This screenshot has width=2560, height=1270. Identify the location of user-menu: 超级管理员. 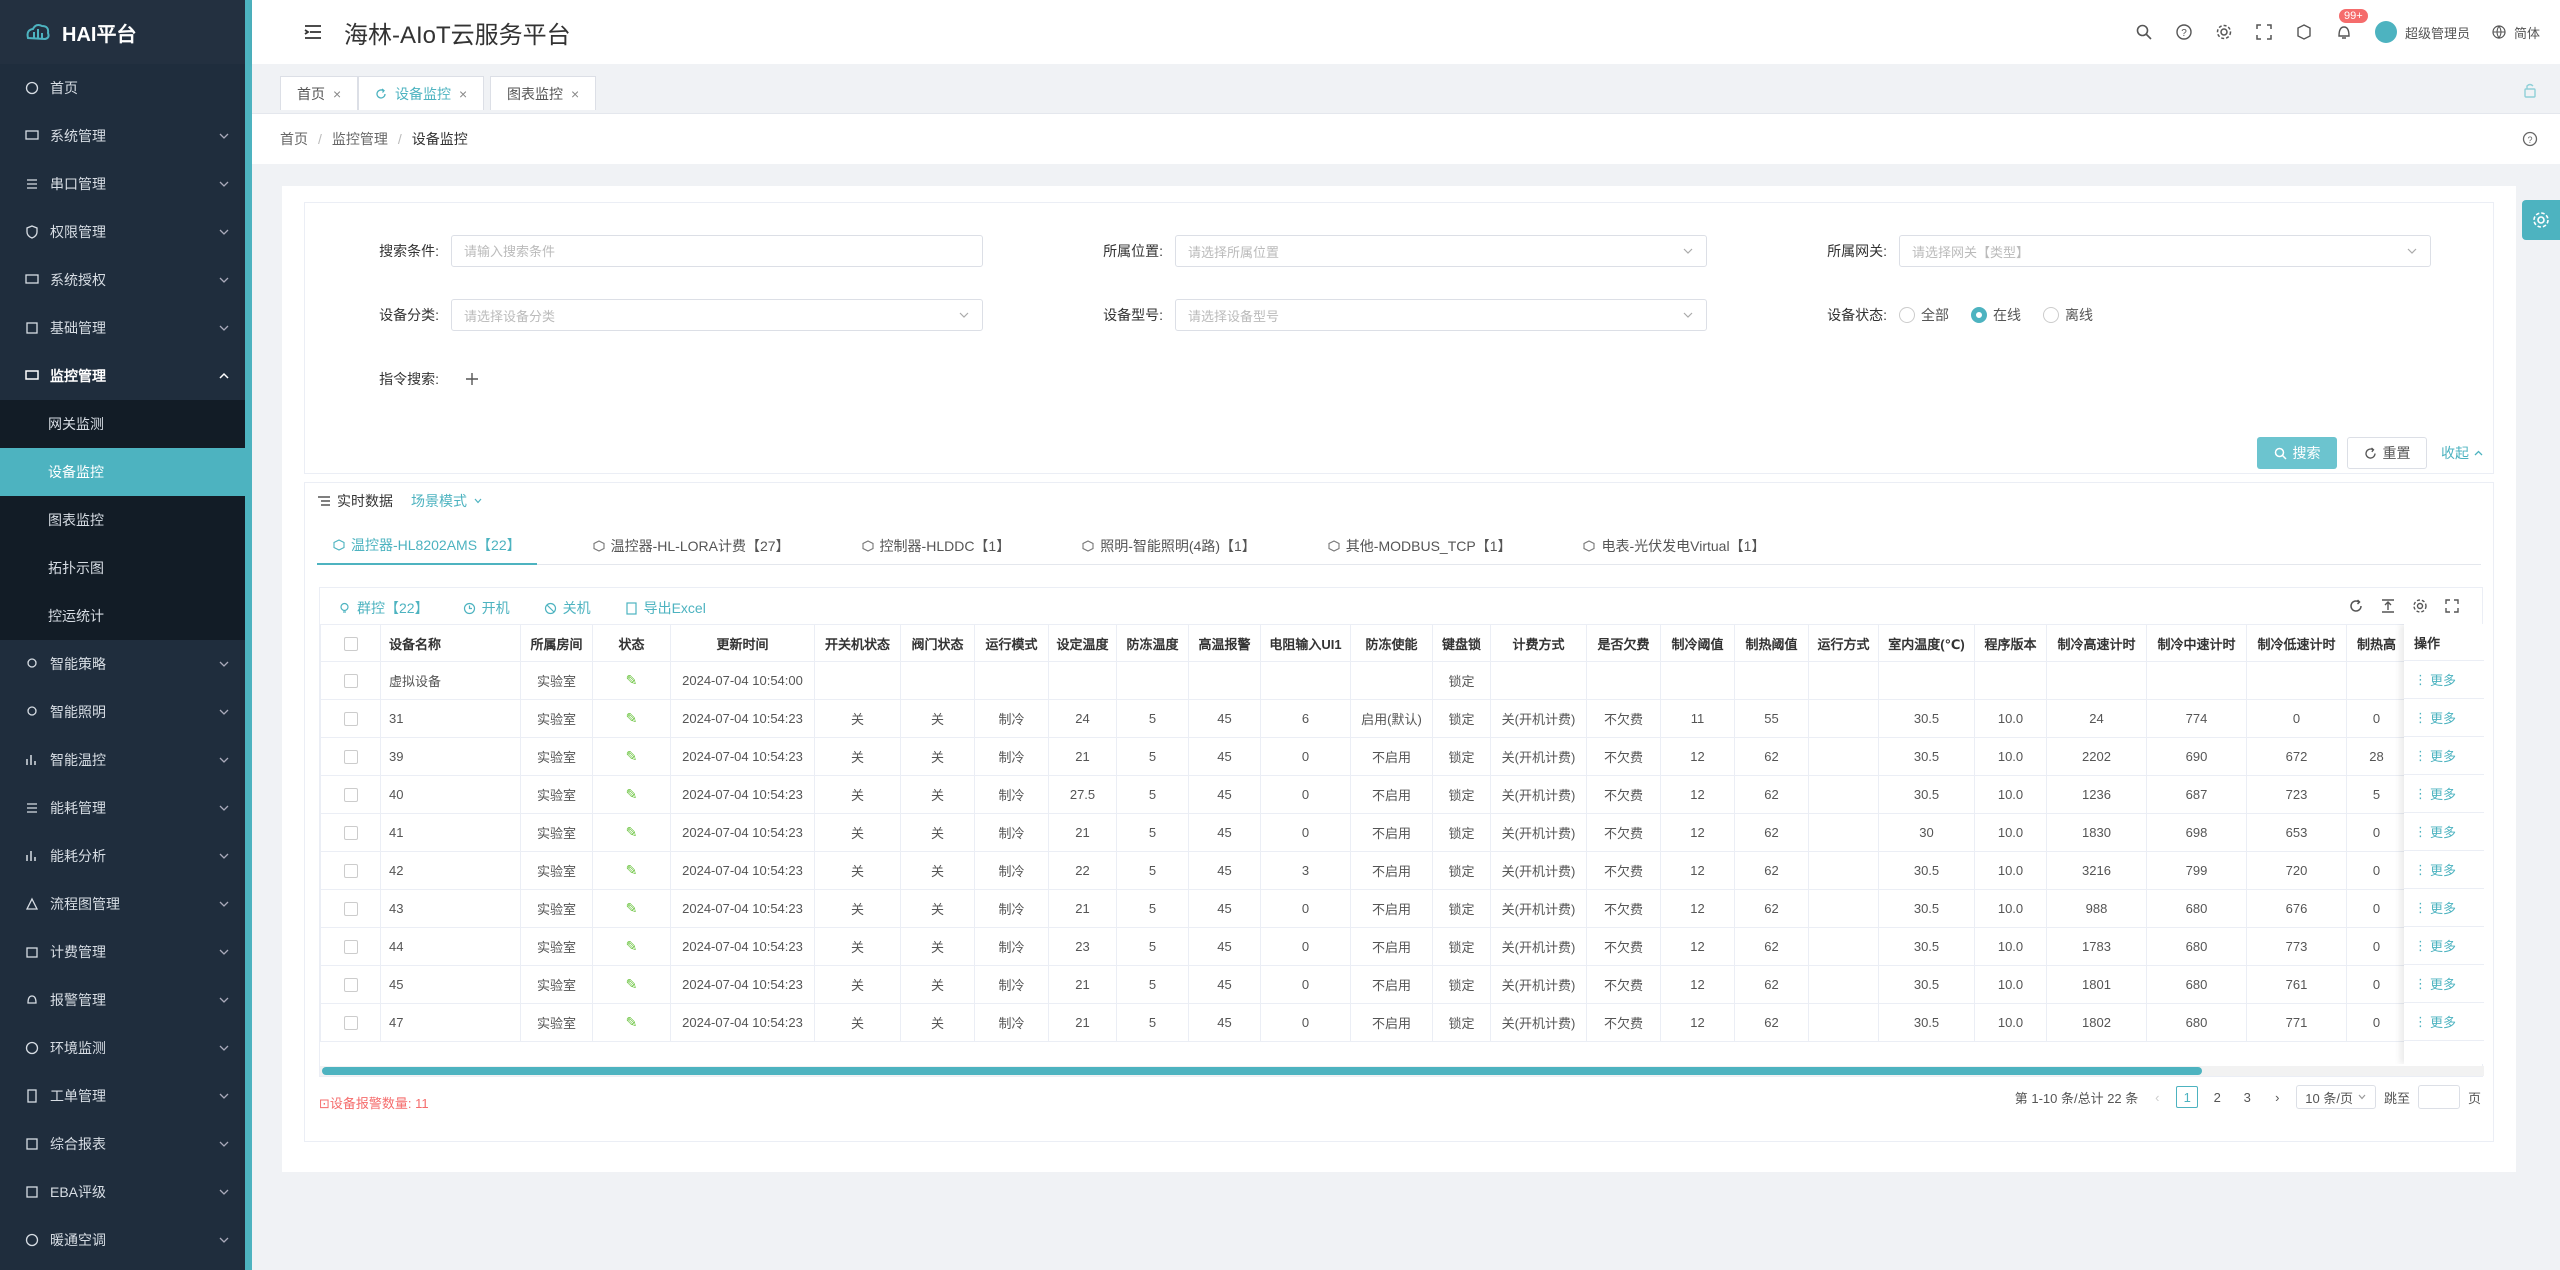
(2422, 32).